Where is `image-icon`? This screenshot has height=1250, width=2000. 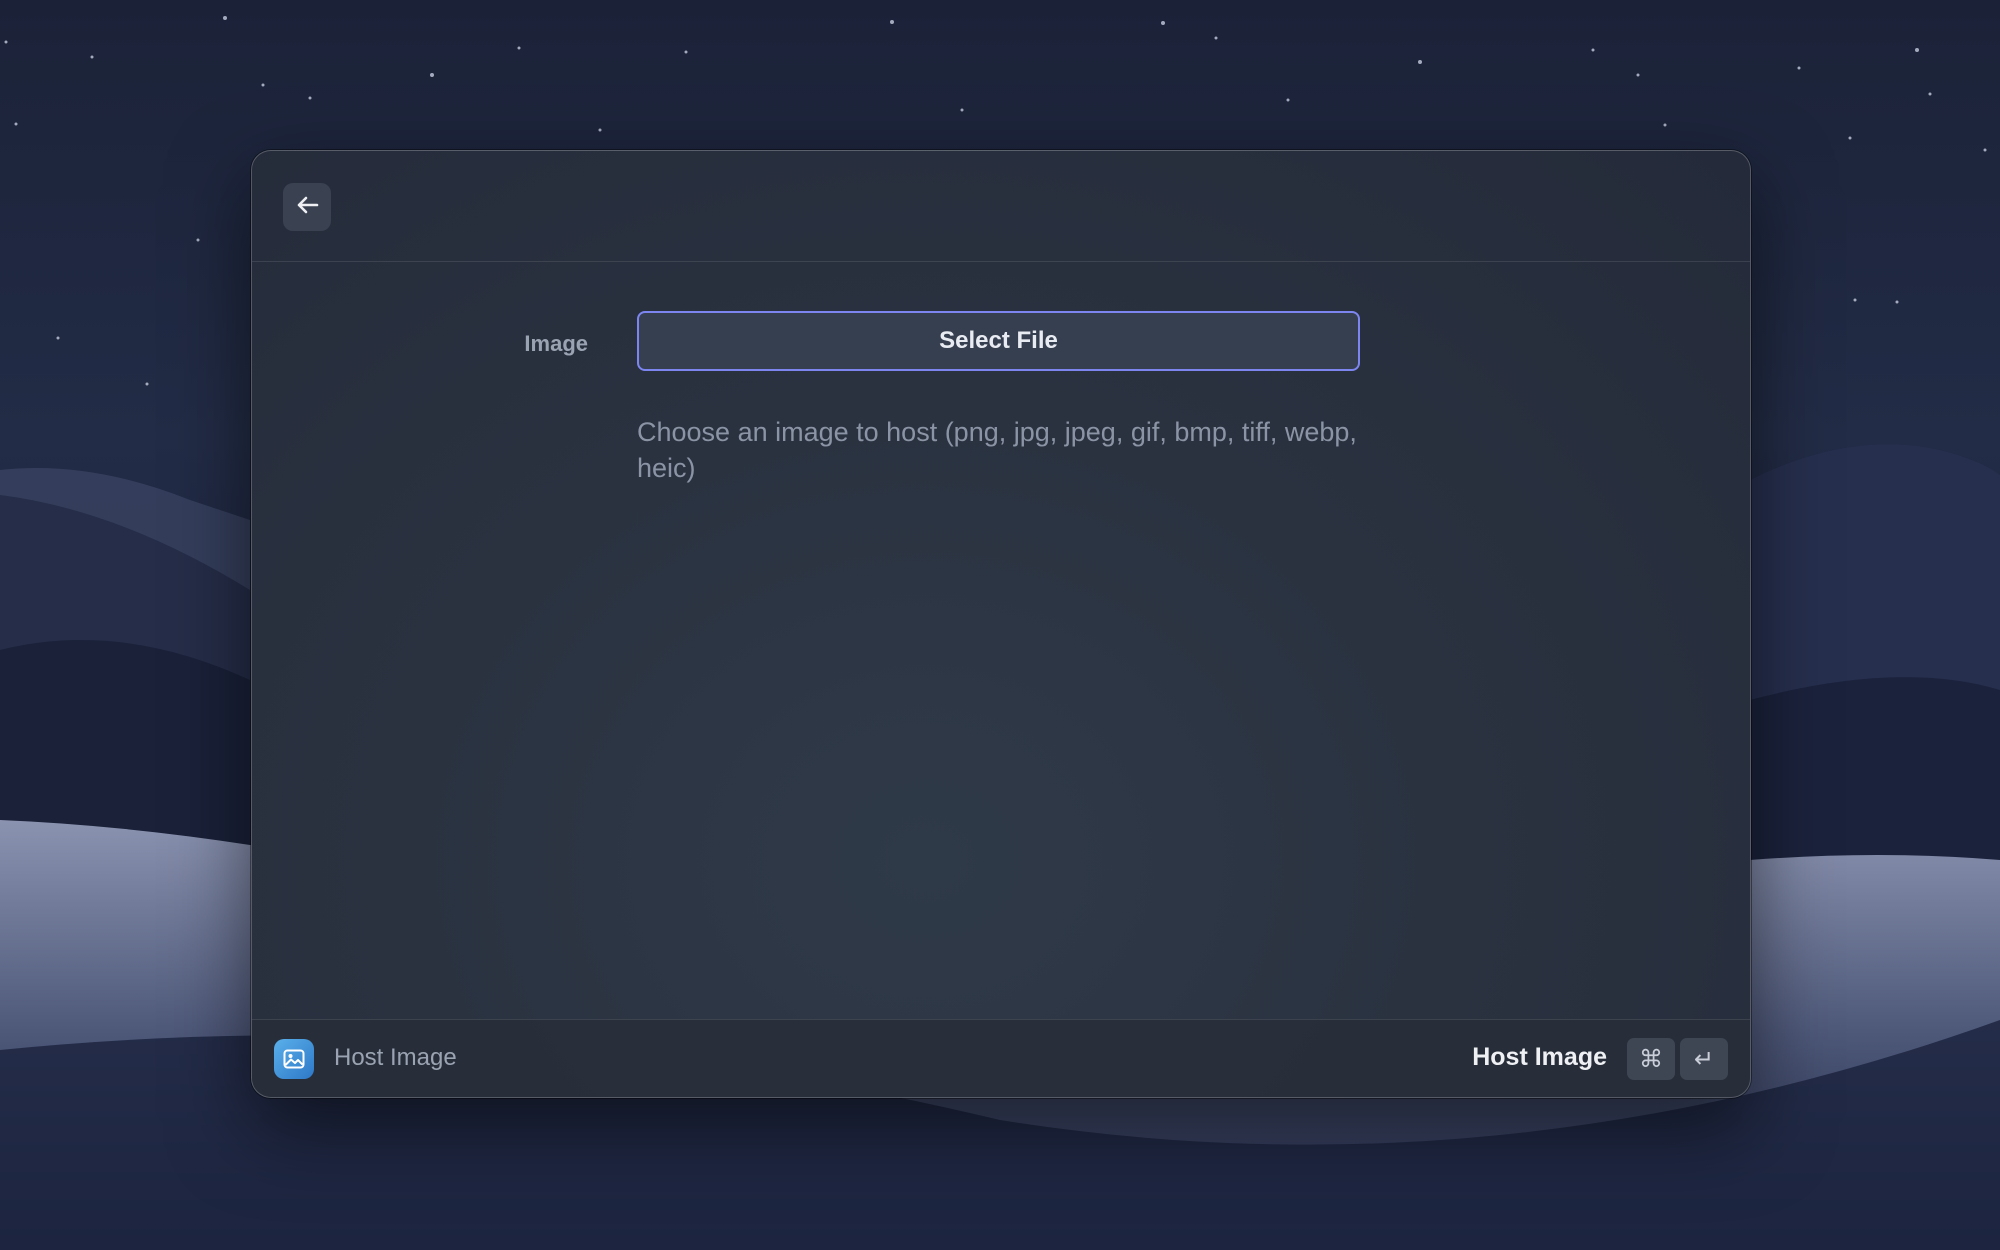
image-icon is located at coordinates (294, 1059).